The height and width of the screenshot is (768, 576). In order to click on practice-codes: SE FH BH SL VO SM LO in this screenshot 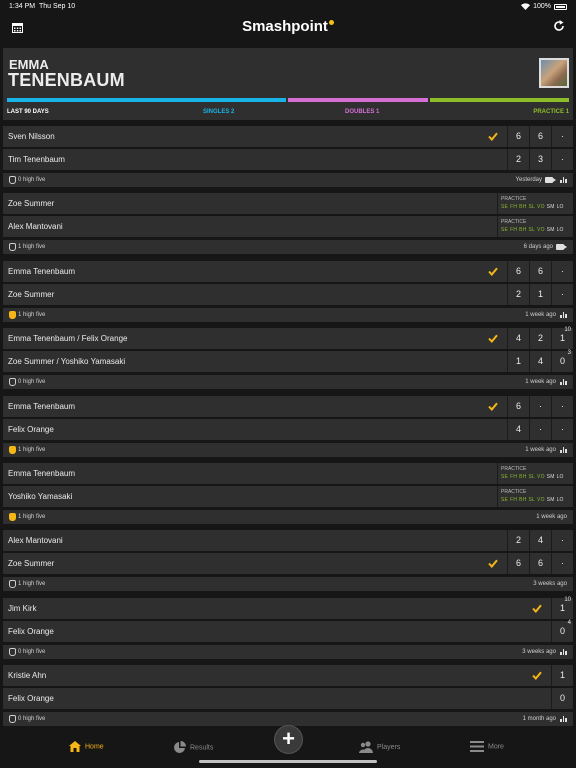, I will do `click(537, 207)`.